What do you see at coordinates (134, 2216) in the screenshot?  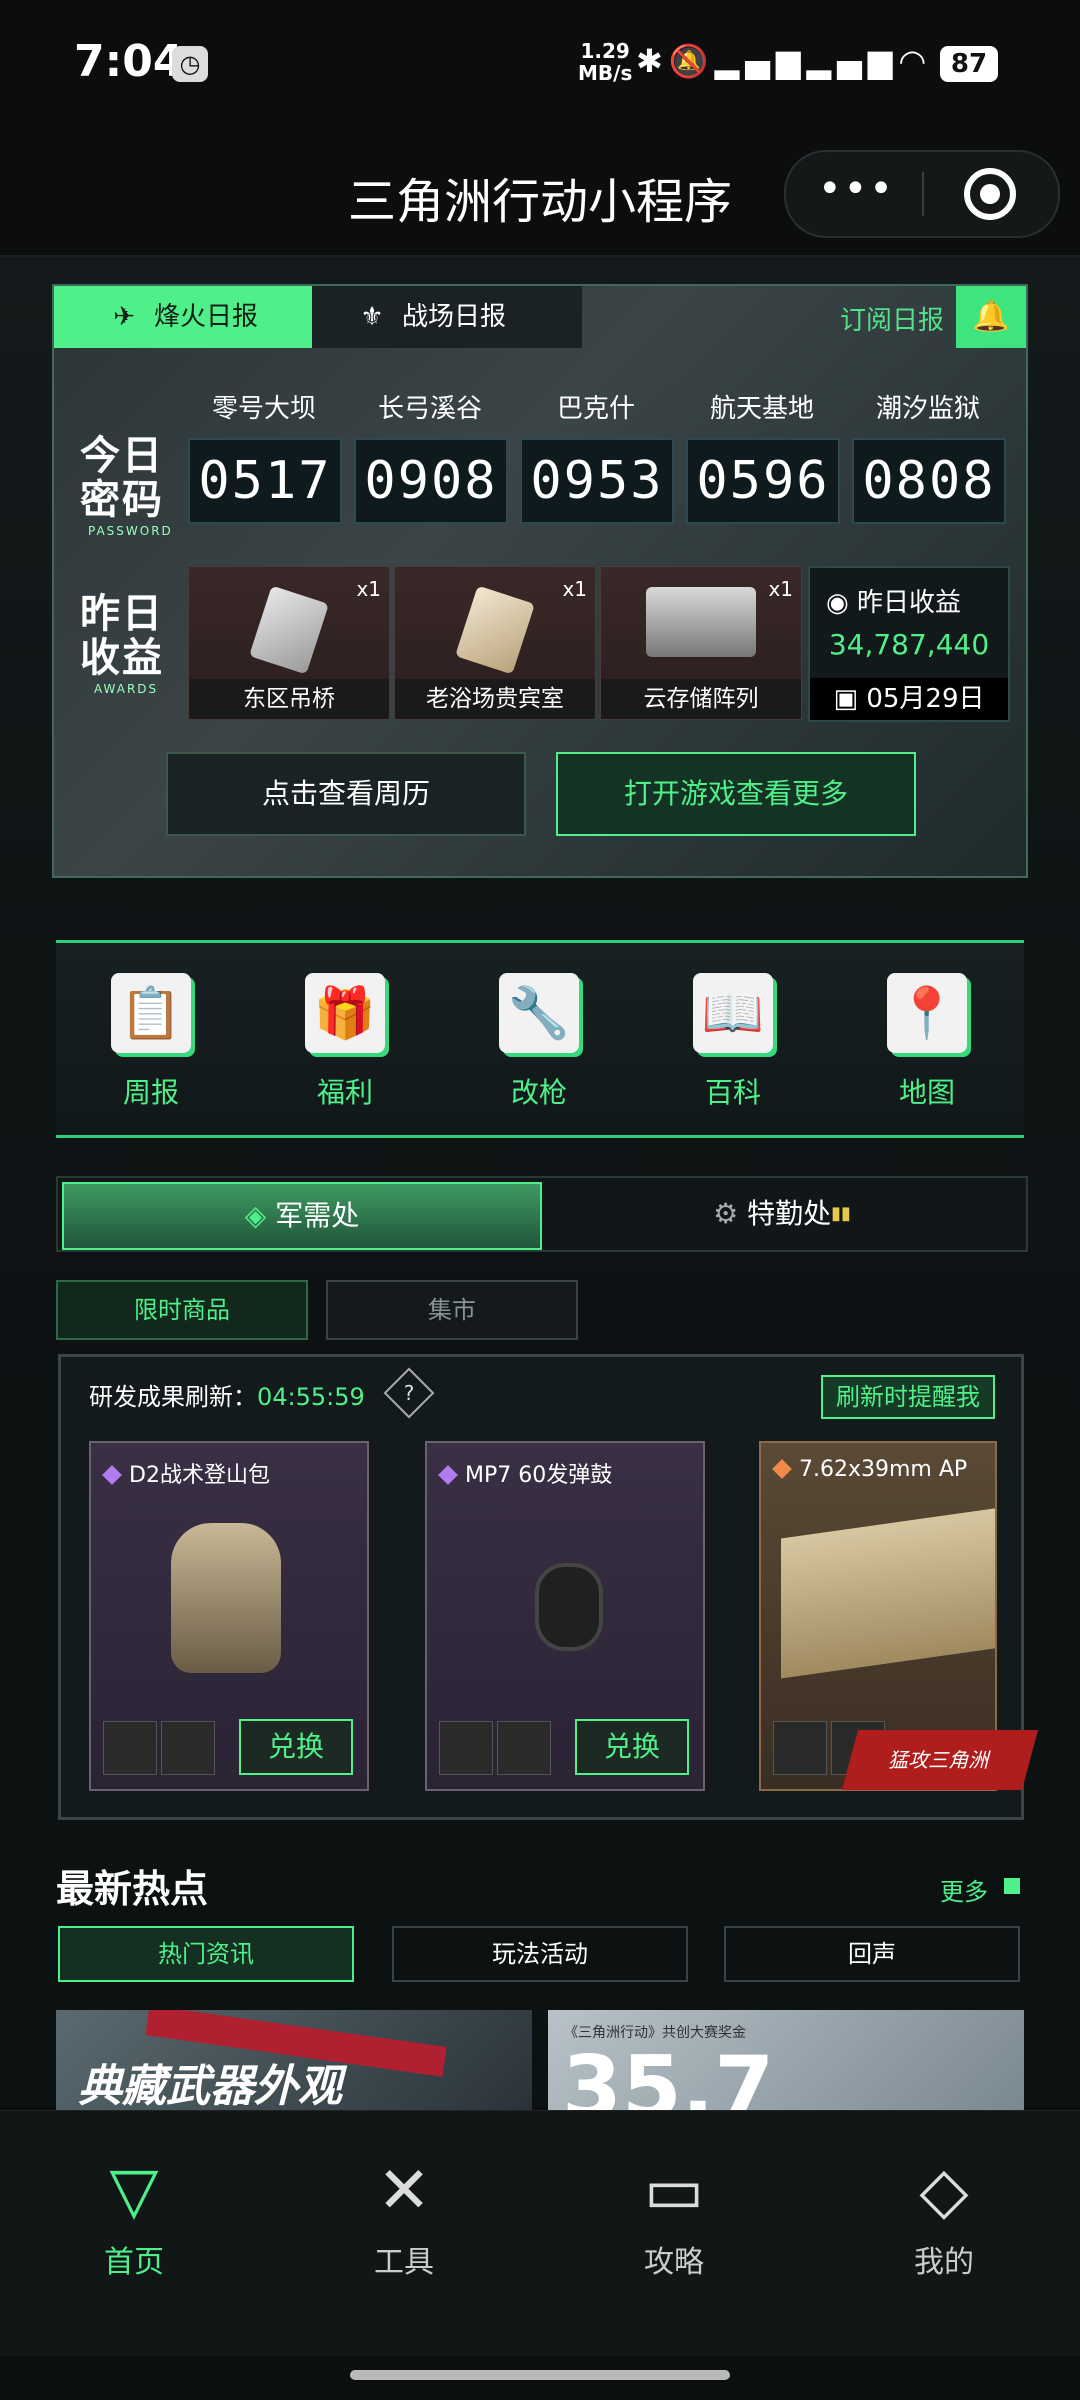 I see `nav-home: ▽ 首页` at bounding box center [134, 2216].